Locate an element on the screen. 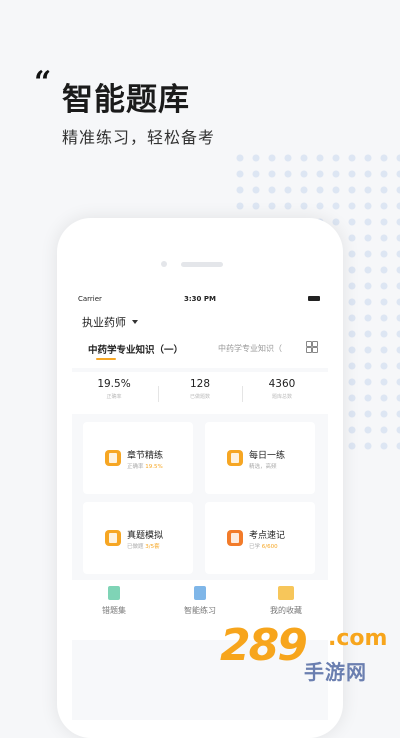  battery-icon is located at coordinates (314, 298).